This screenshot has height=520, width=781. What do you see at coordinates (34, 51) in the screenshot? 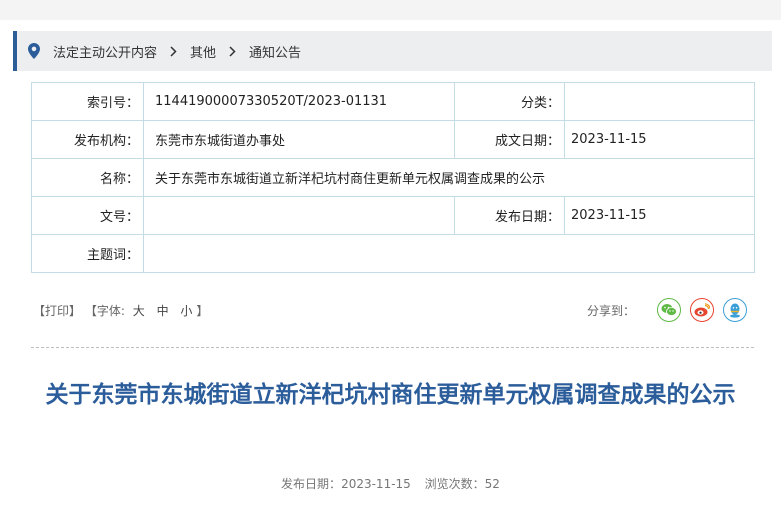
I see `location-pin-icon` at bounding box center [34, 51].